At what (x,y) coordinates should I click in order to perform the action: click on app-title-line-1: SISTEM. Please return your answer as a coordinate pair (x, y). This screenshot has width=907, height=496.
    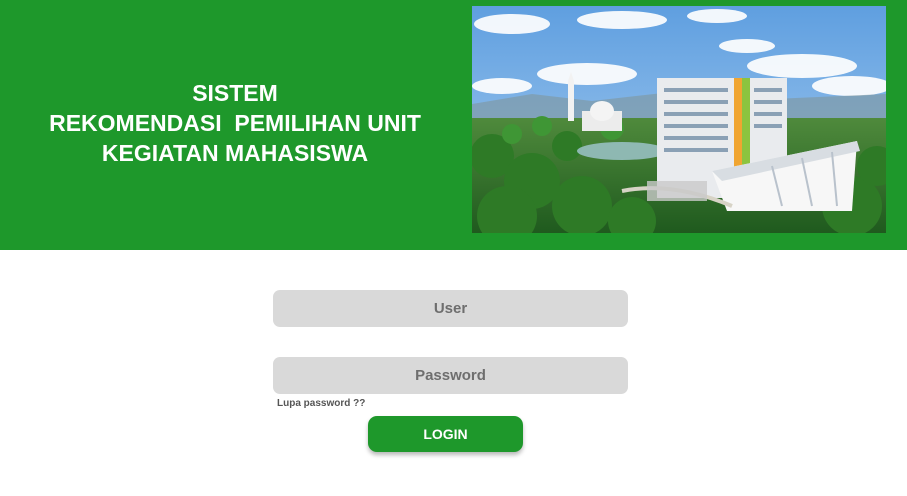
    Looking at the image, I should click on (235, 93).